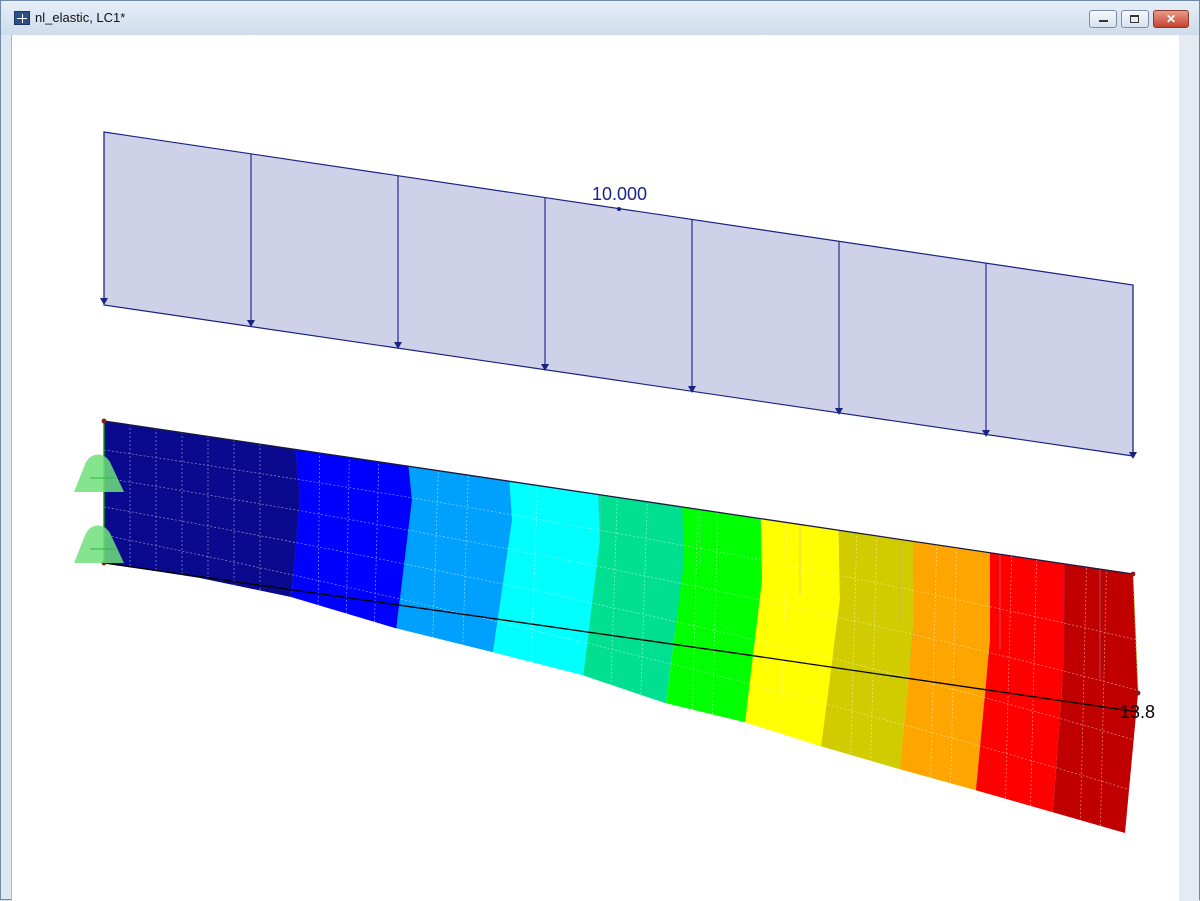 The height and width of the screenshot is (901, 1200). Describe the element at coordinates (619, 194) in the screenshot. I see `load-value-label: 10.000` at that location.